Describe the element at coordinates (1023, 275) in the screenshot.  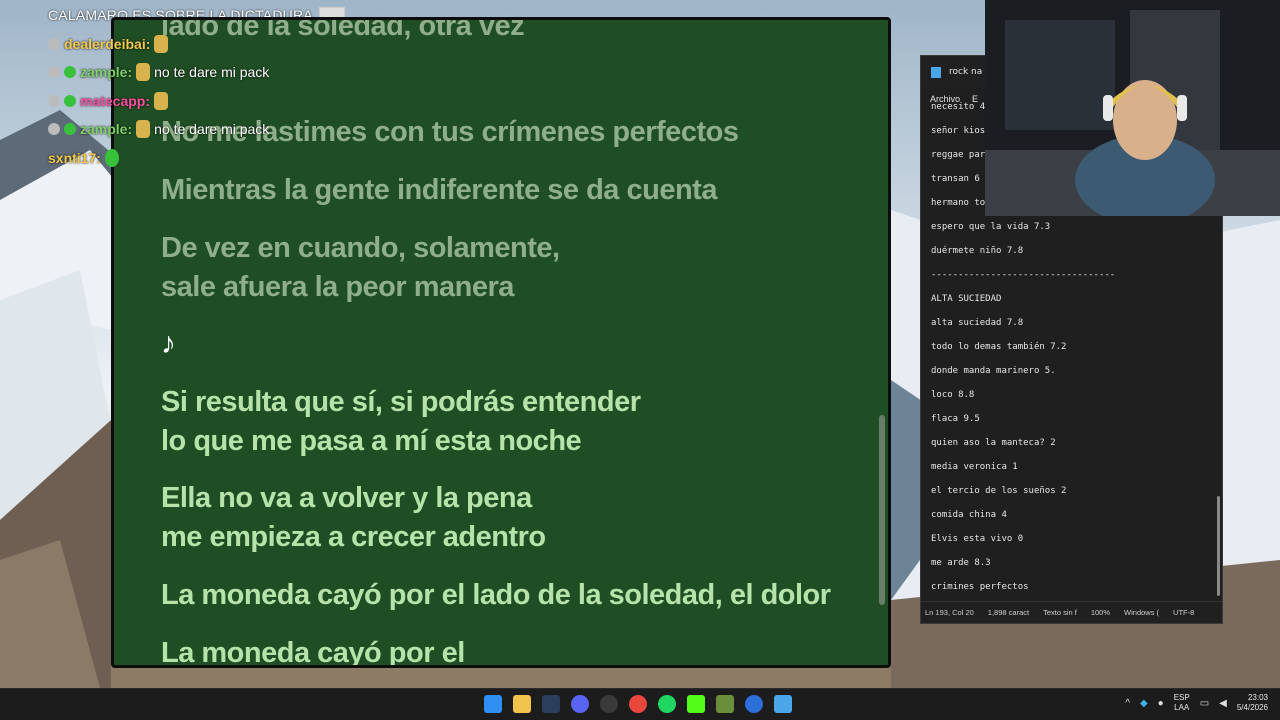
I see `text-line: ----------------------------------` at that location.